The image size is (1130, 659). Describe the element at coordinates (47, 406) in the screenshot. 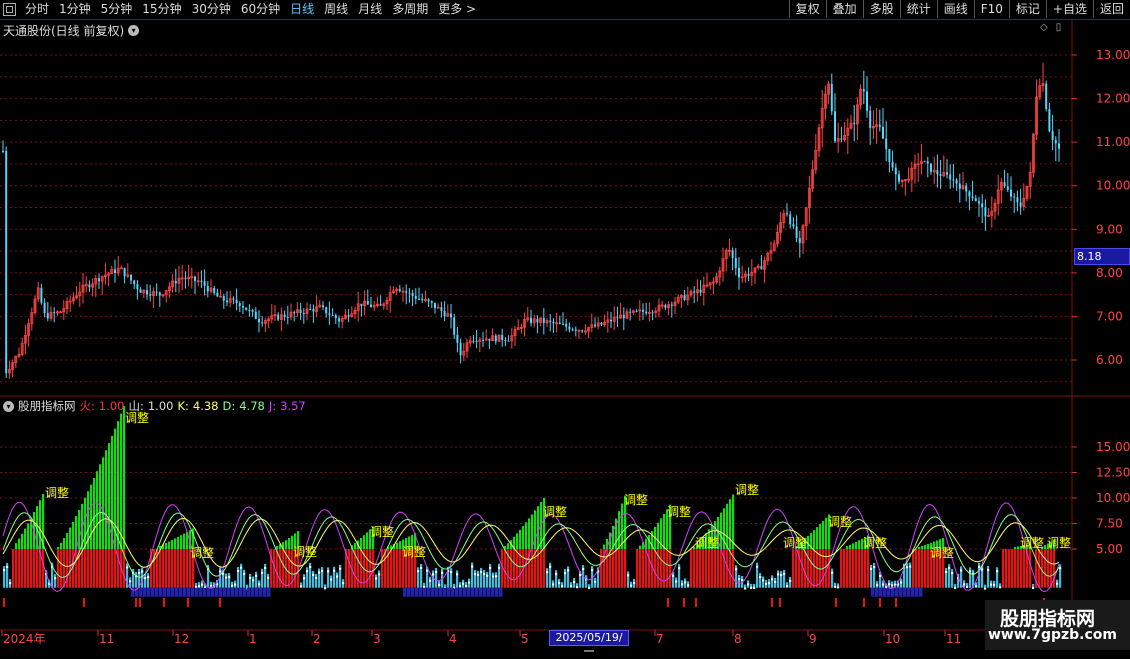

I see `indicator-name: 股朋指标网` at that location.